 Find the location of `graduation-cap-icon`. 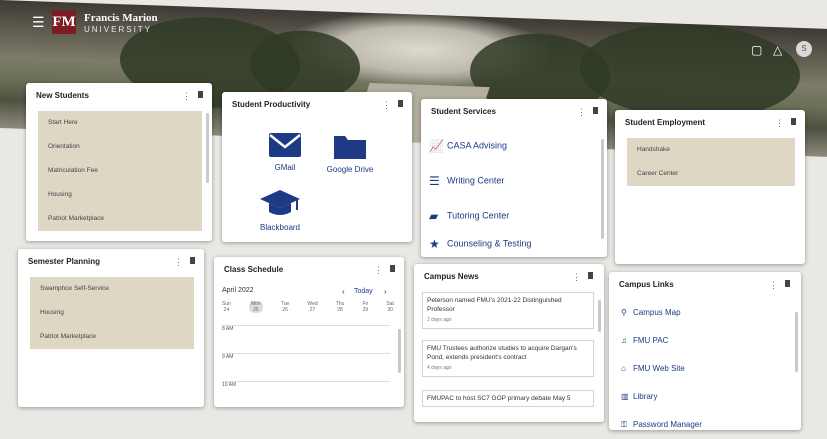

graduation-cap-icon is located at coordinates (280, 202).